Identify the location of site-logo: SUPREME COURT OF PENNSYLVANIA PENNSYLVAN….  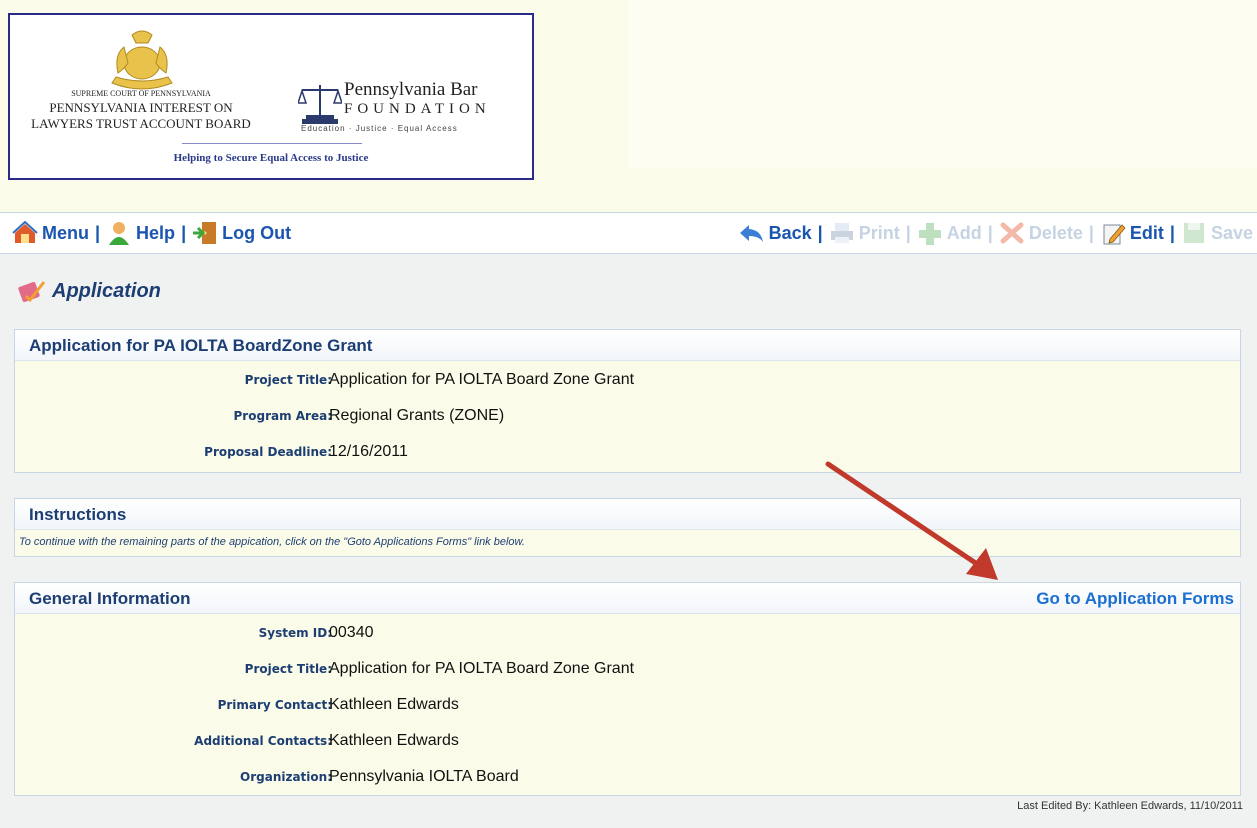
(271, 96).